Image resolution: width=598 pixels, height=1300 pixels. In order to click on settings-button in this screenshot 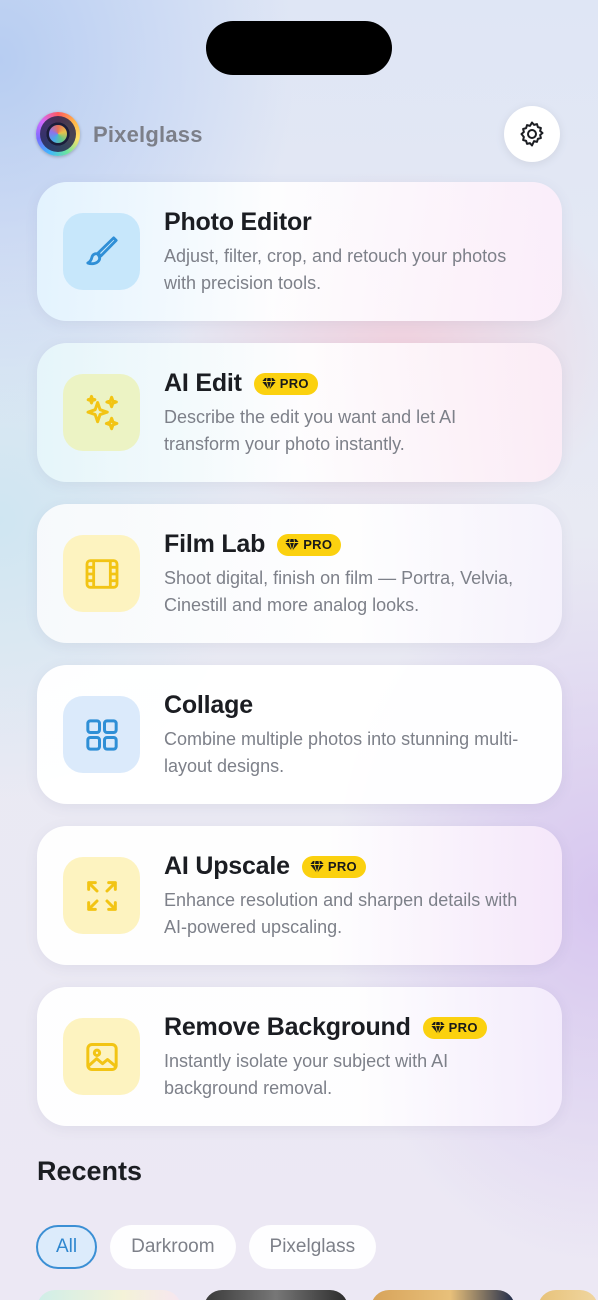, I will do `click(532, 134)`.